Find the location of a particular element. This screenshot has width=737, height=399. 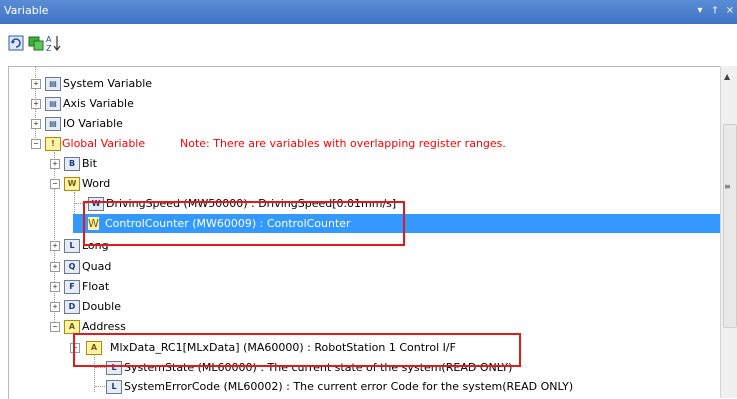

tree-item-axis-variable: + ▤ Axis Variable is located at coordinates (360, 103).